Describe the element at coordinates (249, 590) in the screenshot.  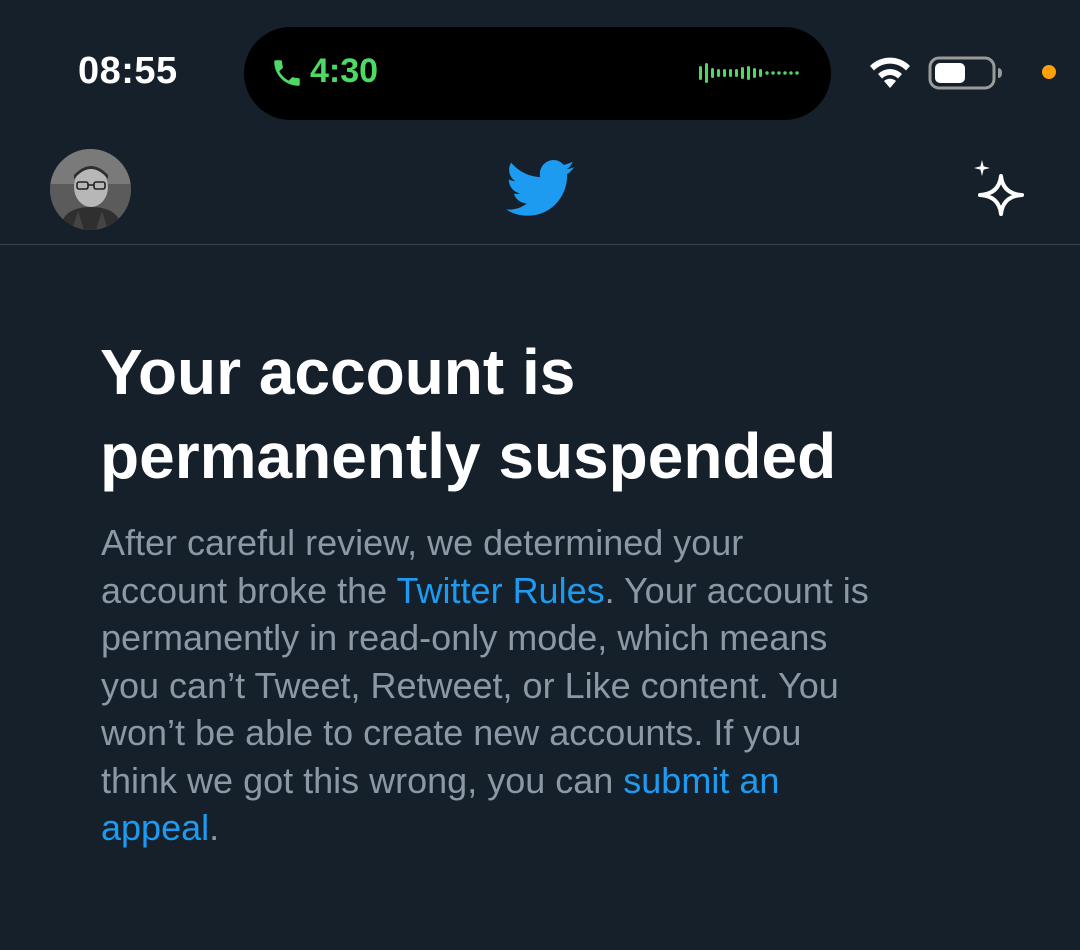
I see `message-text: account broke the` at that location.